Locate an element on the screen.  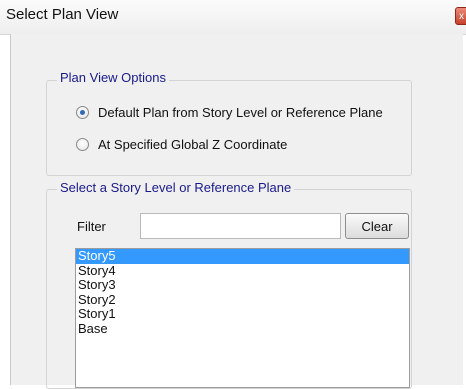
radio-button-unchecked is located at coordinates (82, 144).